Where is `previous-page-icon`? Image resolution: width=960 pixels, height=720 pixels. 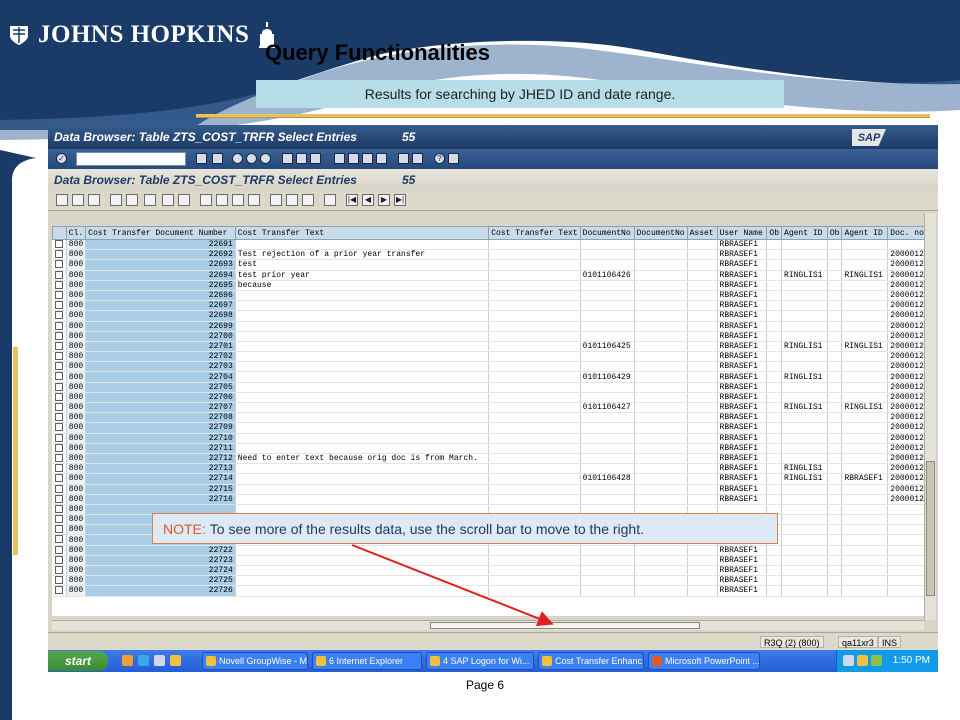 previous-page-icon is located at coordinates (353, 158).